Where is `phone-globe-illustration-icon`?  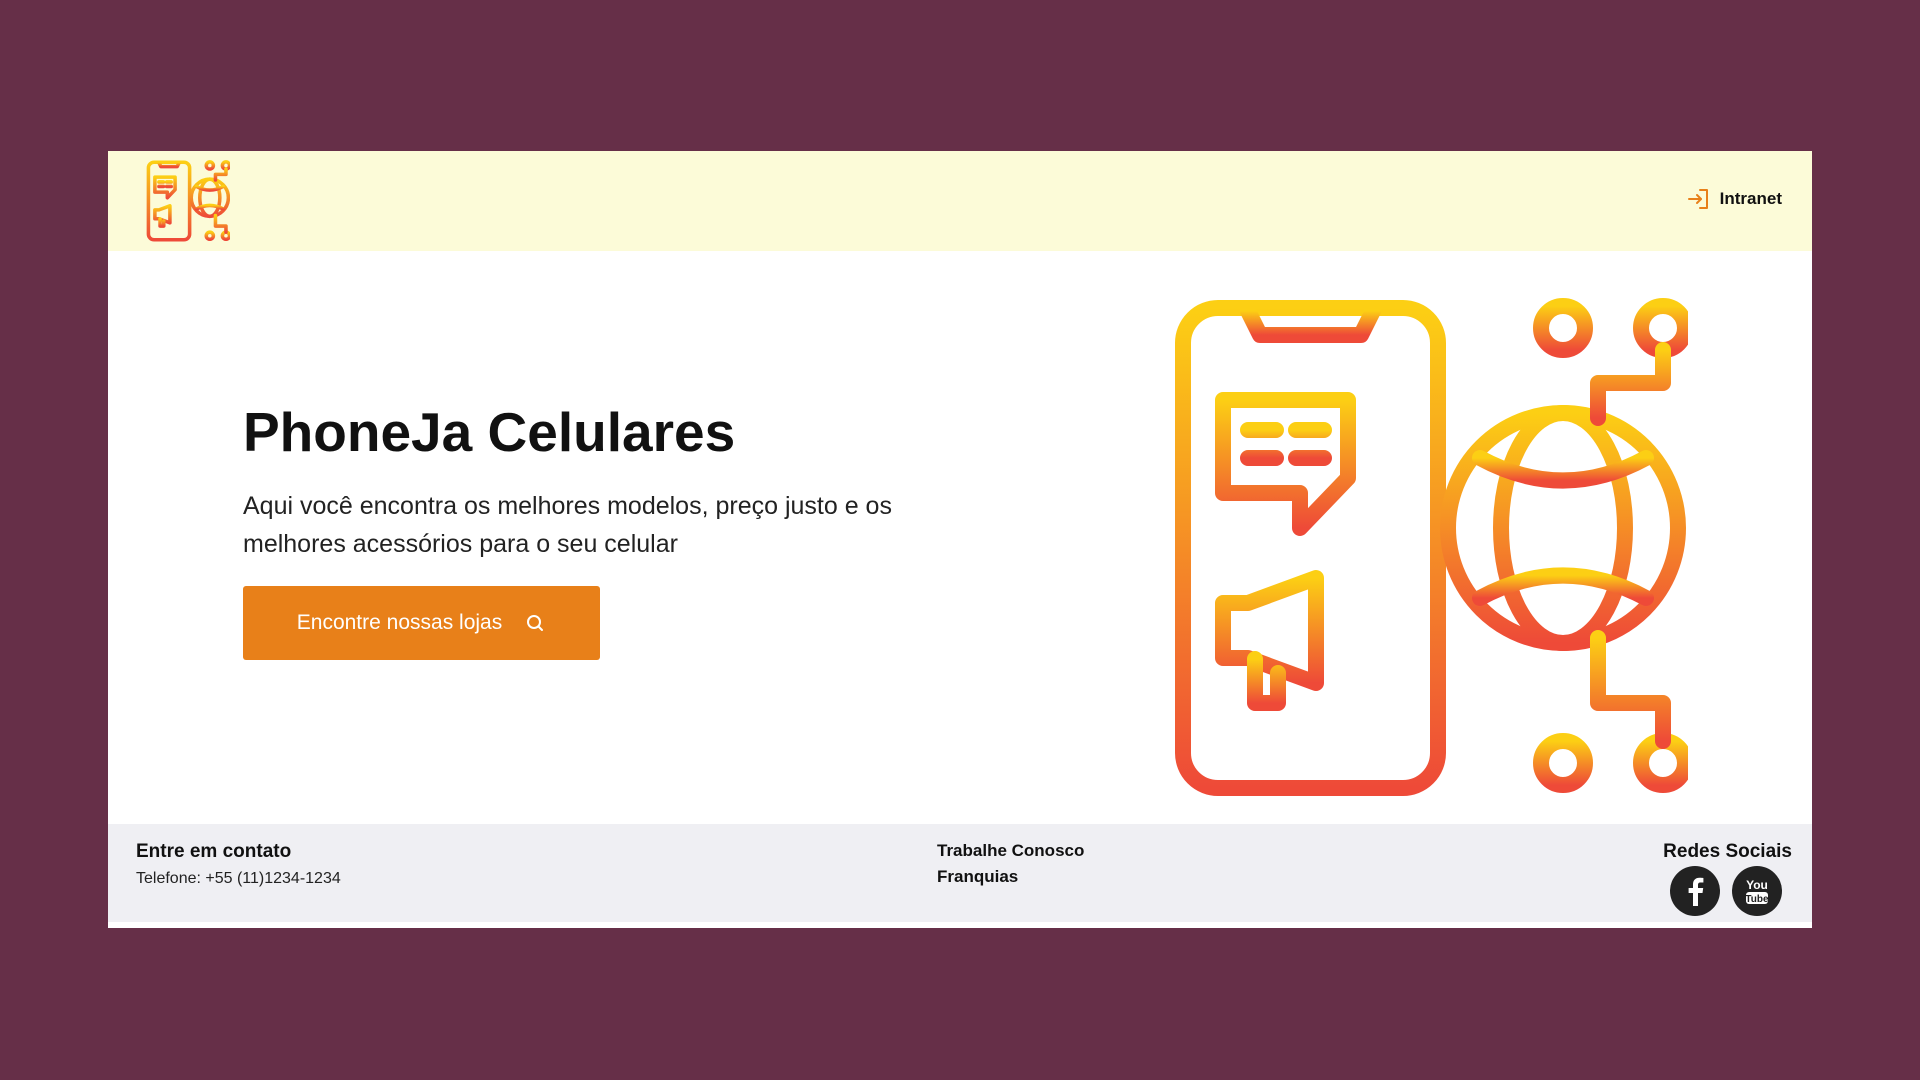
phone-globe-illustration-icon is located at coordinates (1431, 547).